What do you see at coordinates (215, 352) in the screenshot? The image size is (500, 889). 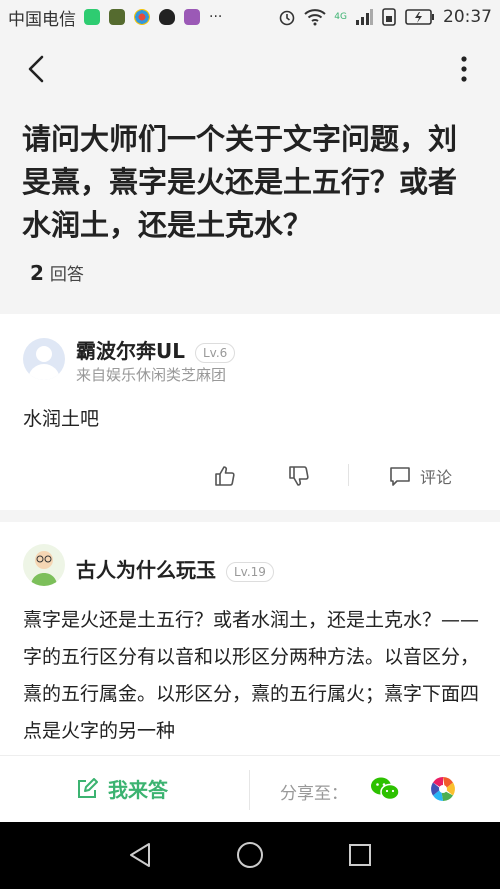 I see `user-level-badge: Lv.6` at bounding box center [215, 352].